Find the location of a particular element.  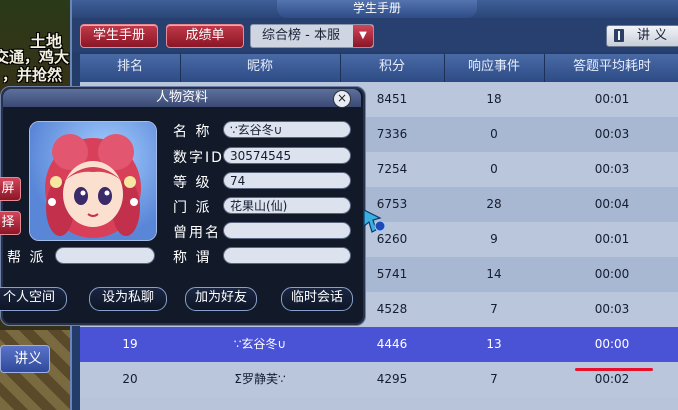

character-portrait is located at coordinates (93, 186).